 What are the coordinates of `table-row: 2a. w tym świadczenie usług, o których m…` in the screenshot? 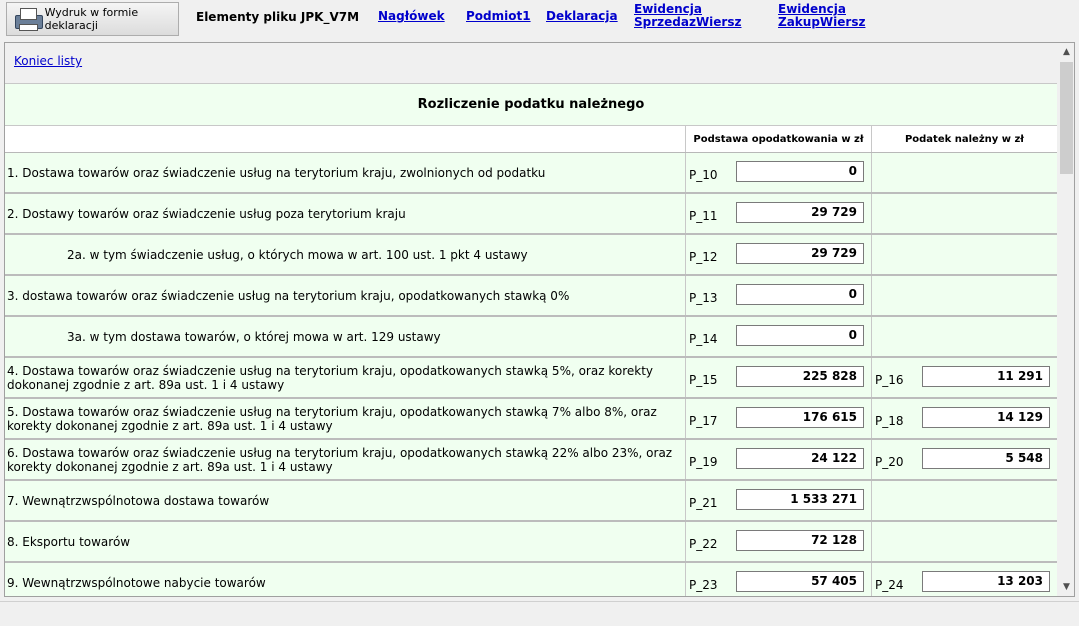 It's located at (531, 255).